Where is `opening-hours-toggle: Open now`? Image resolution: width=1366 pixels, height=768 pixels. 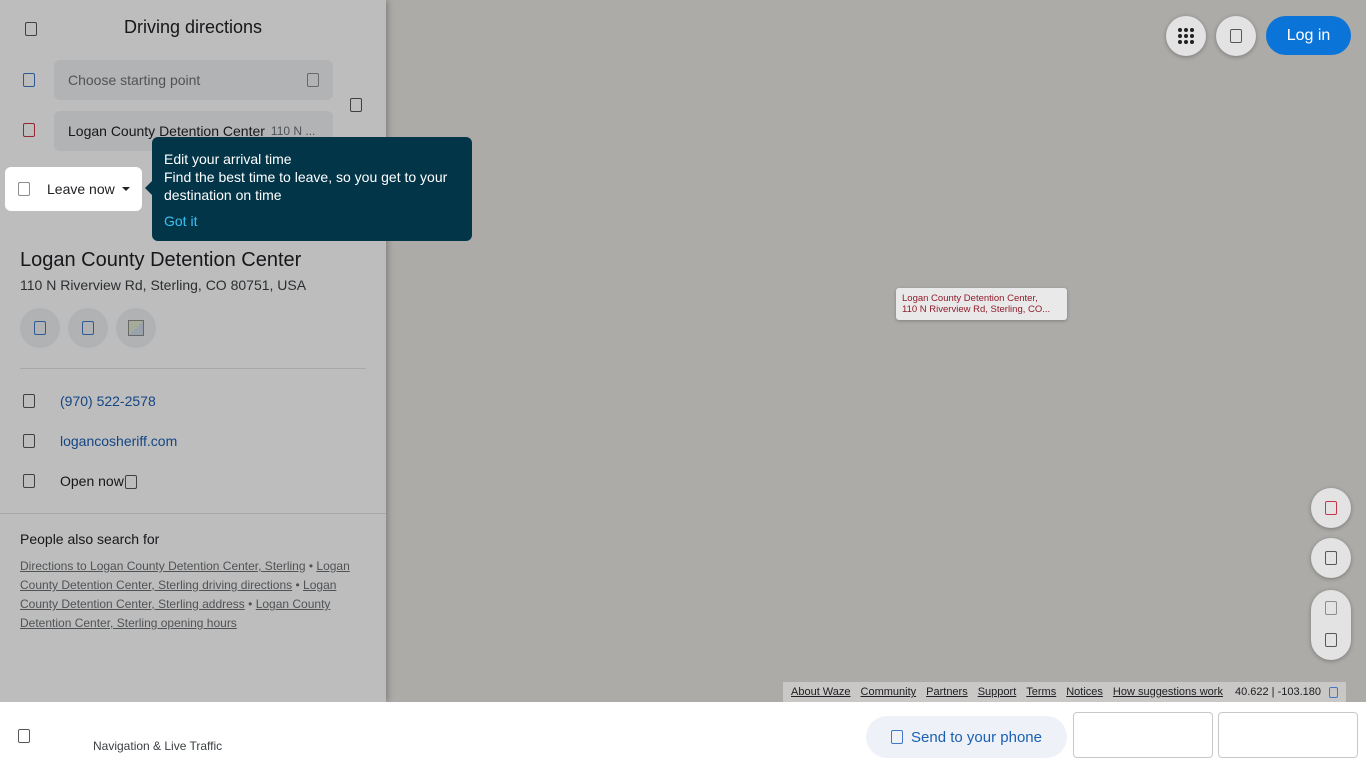 opening-hours-toggle: Open now is located at coordinates (98, 481).